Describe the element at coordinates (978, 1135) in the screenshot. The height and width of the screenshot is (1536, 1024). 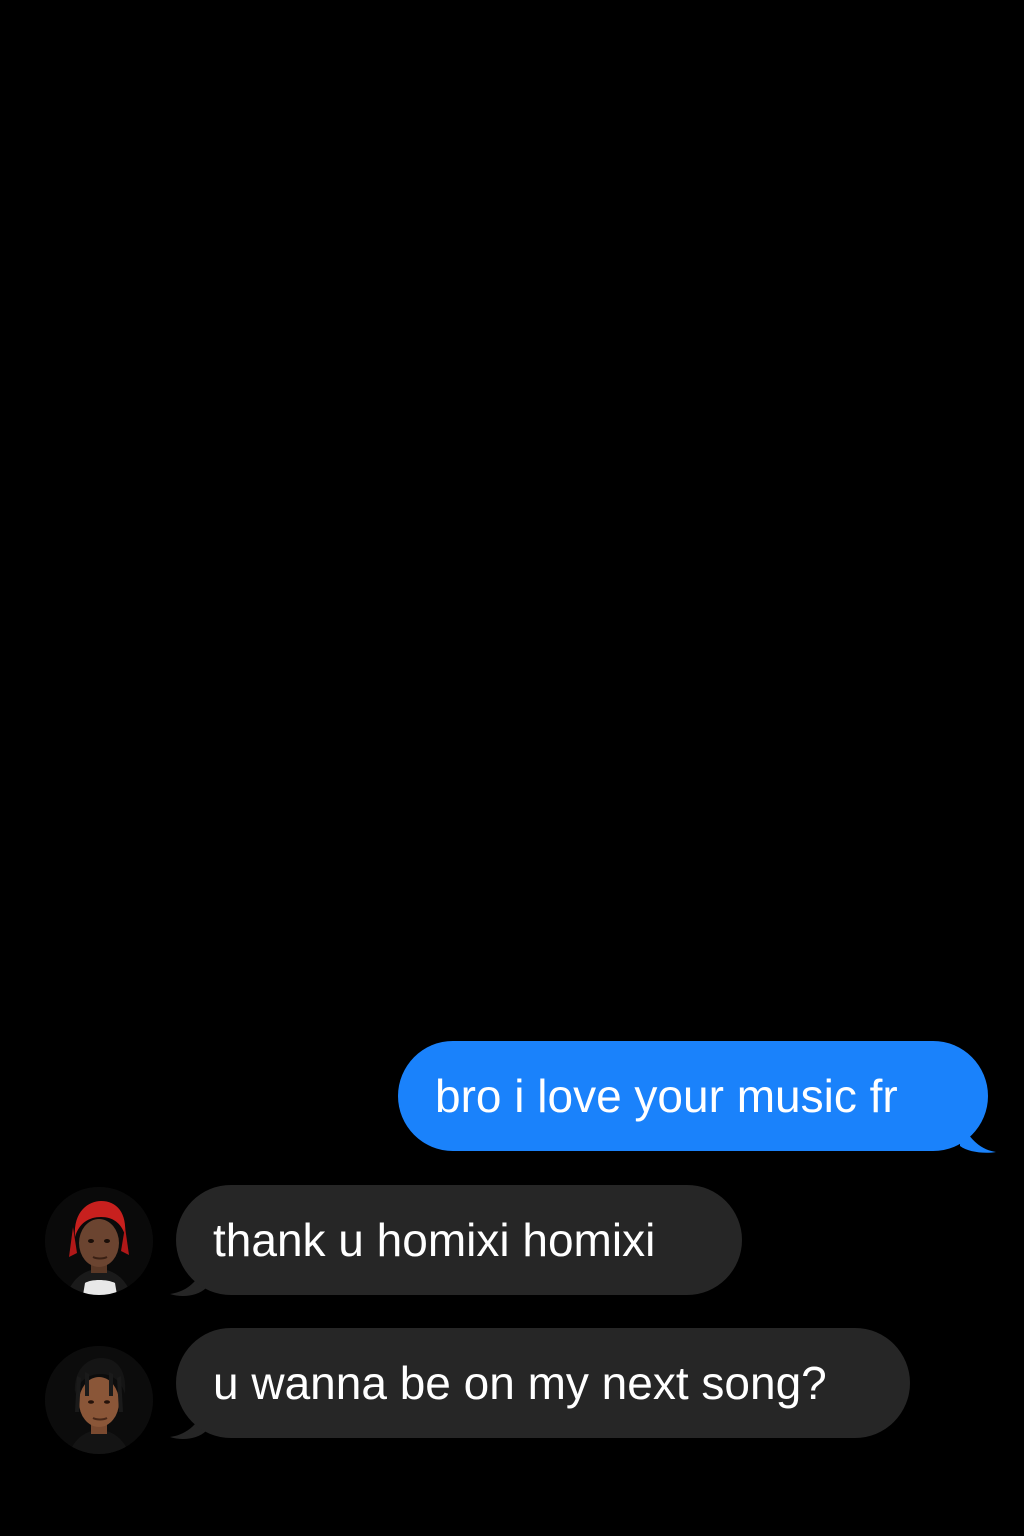
I see `outgoing-bubble-tail` at that location.